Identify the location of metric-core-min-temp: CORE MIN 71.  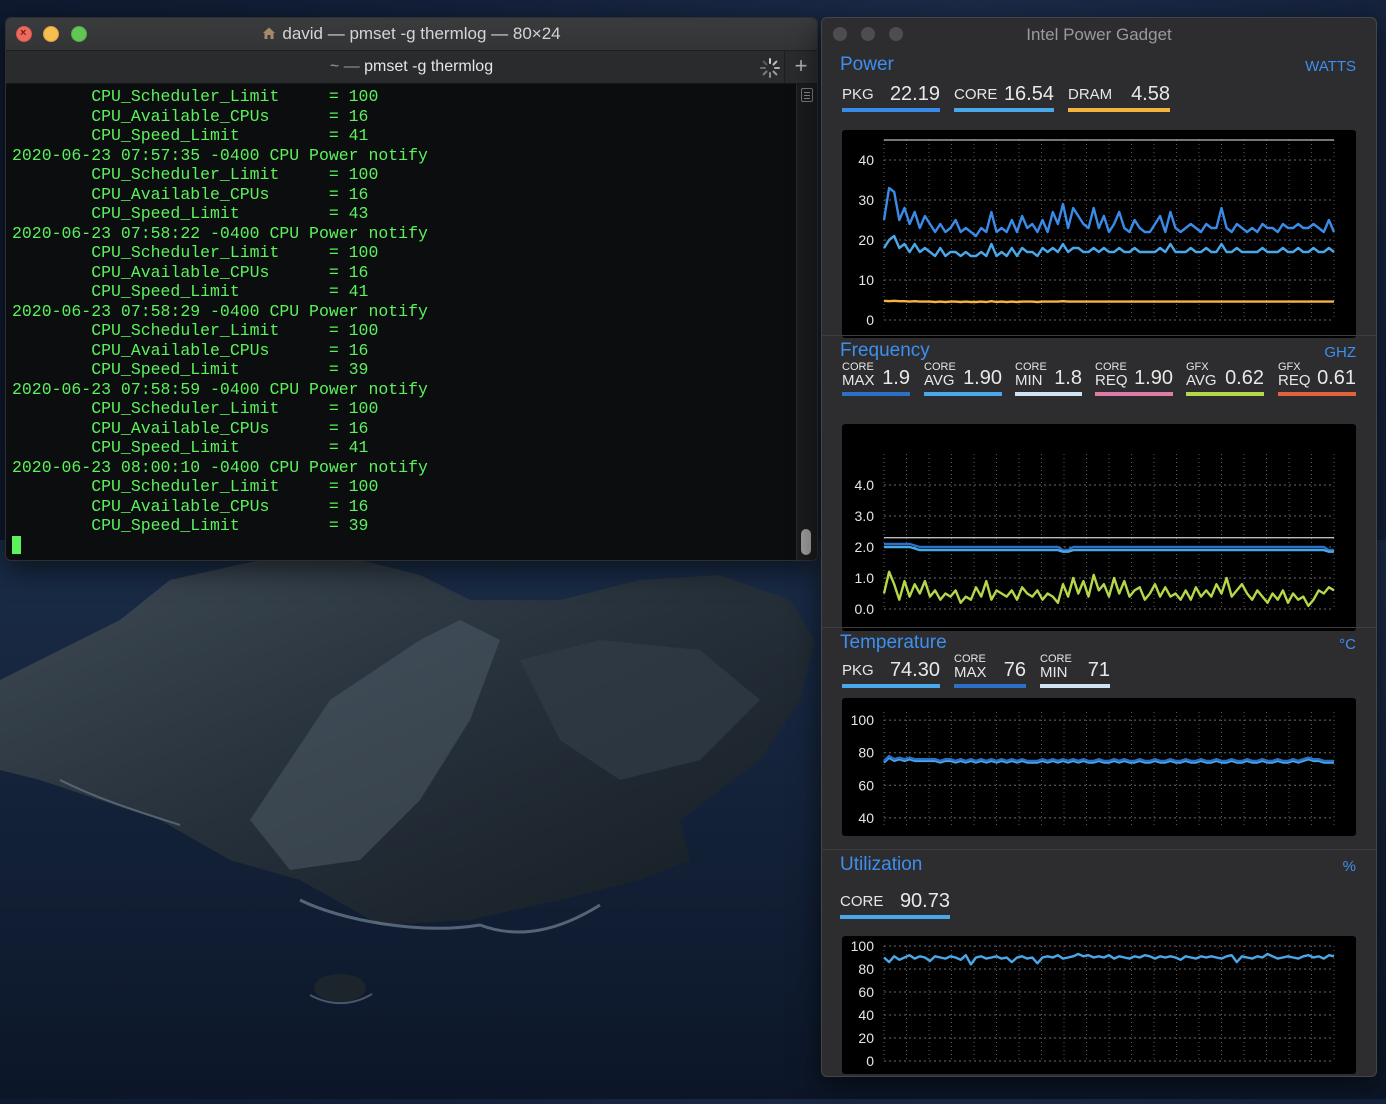
(1075, 670).